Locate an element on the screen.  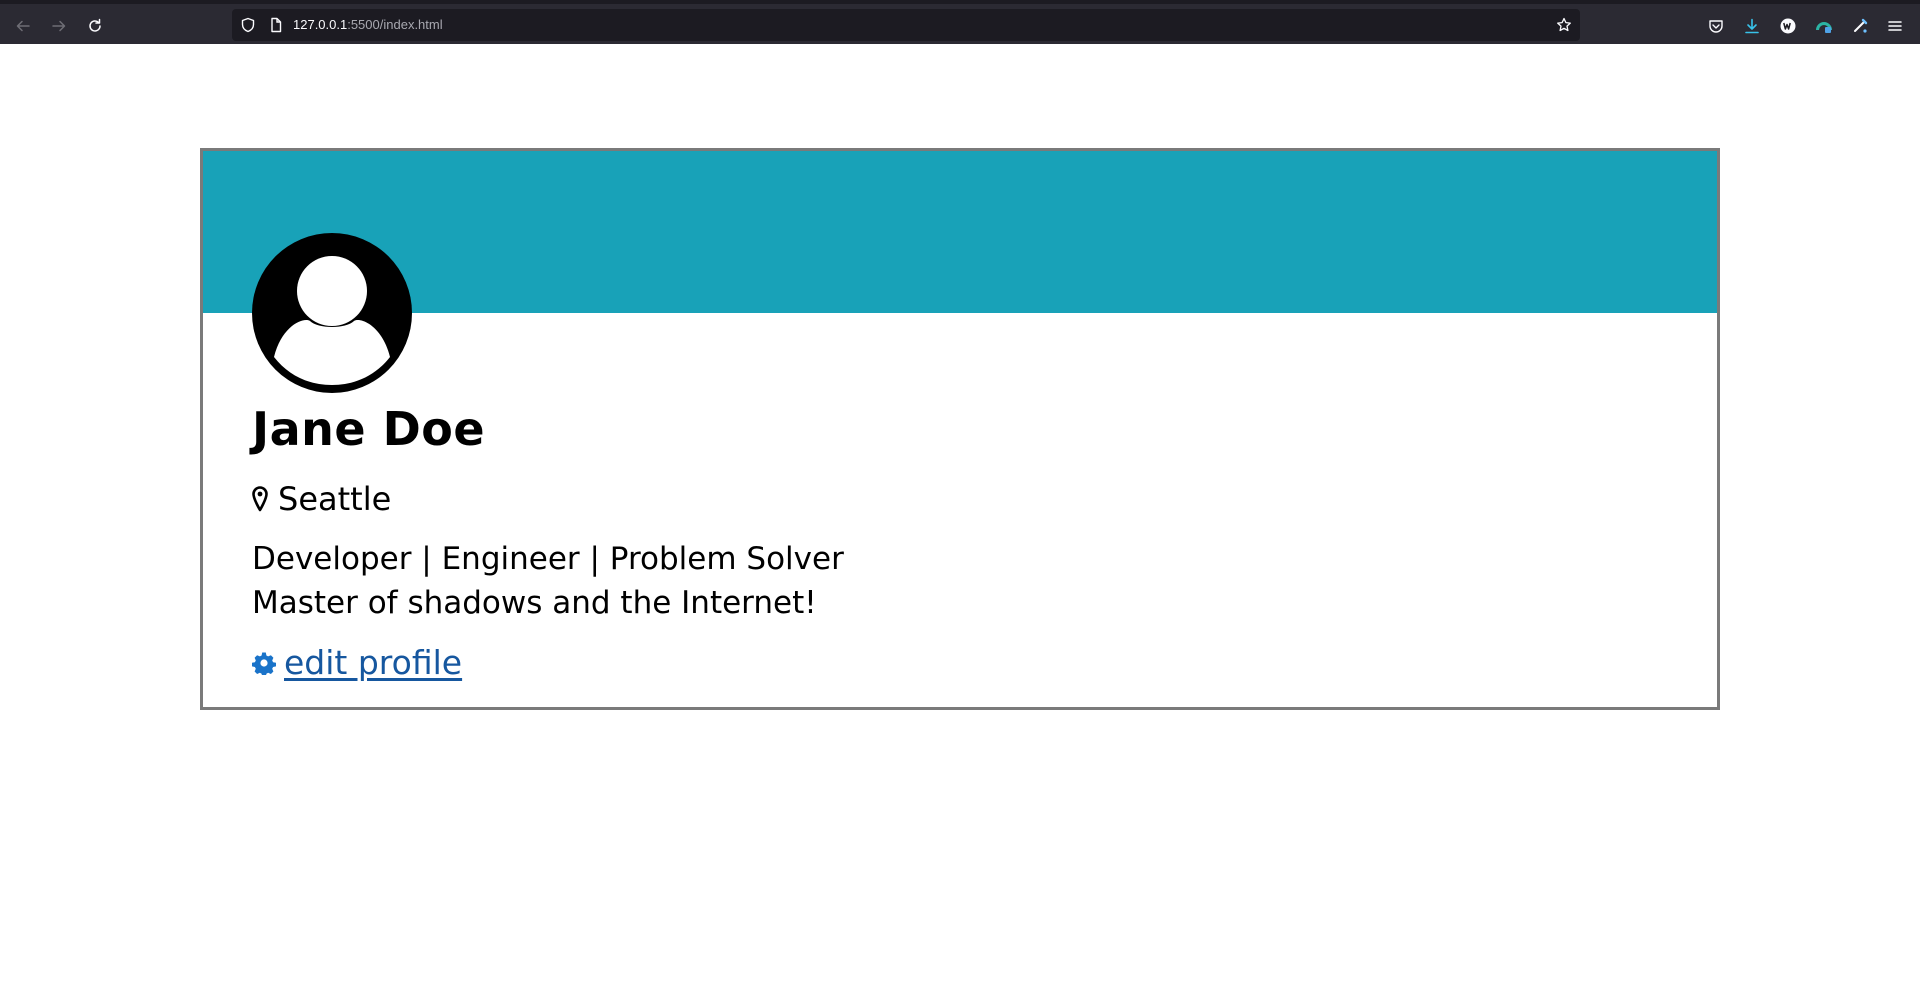
hamburger-menu-icon is located at coordinates (1895, 26).